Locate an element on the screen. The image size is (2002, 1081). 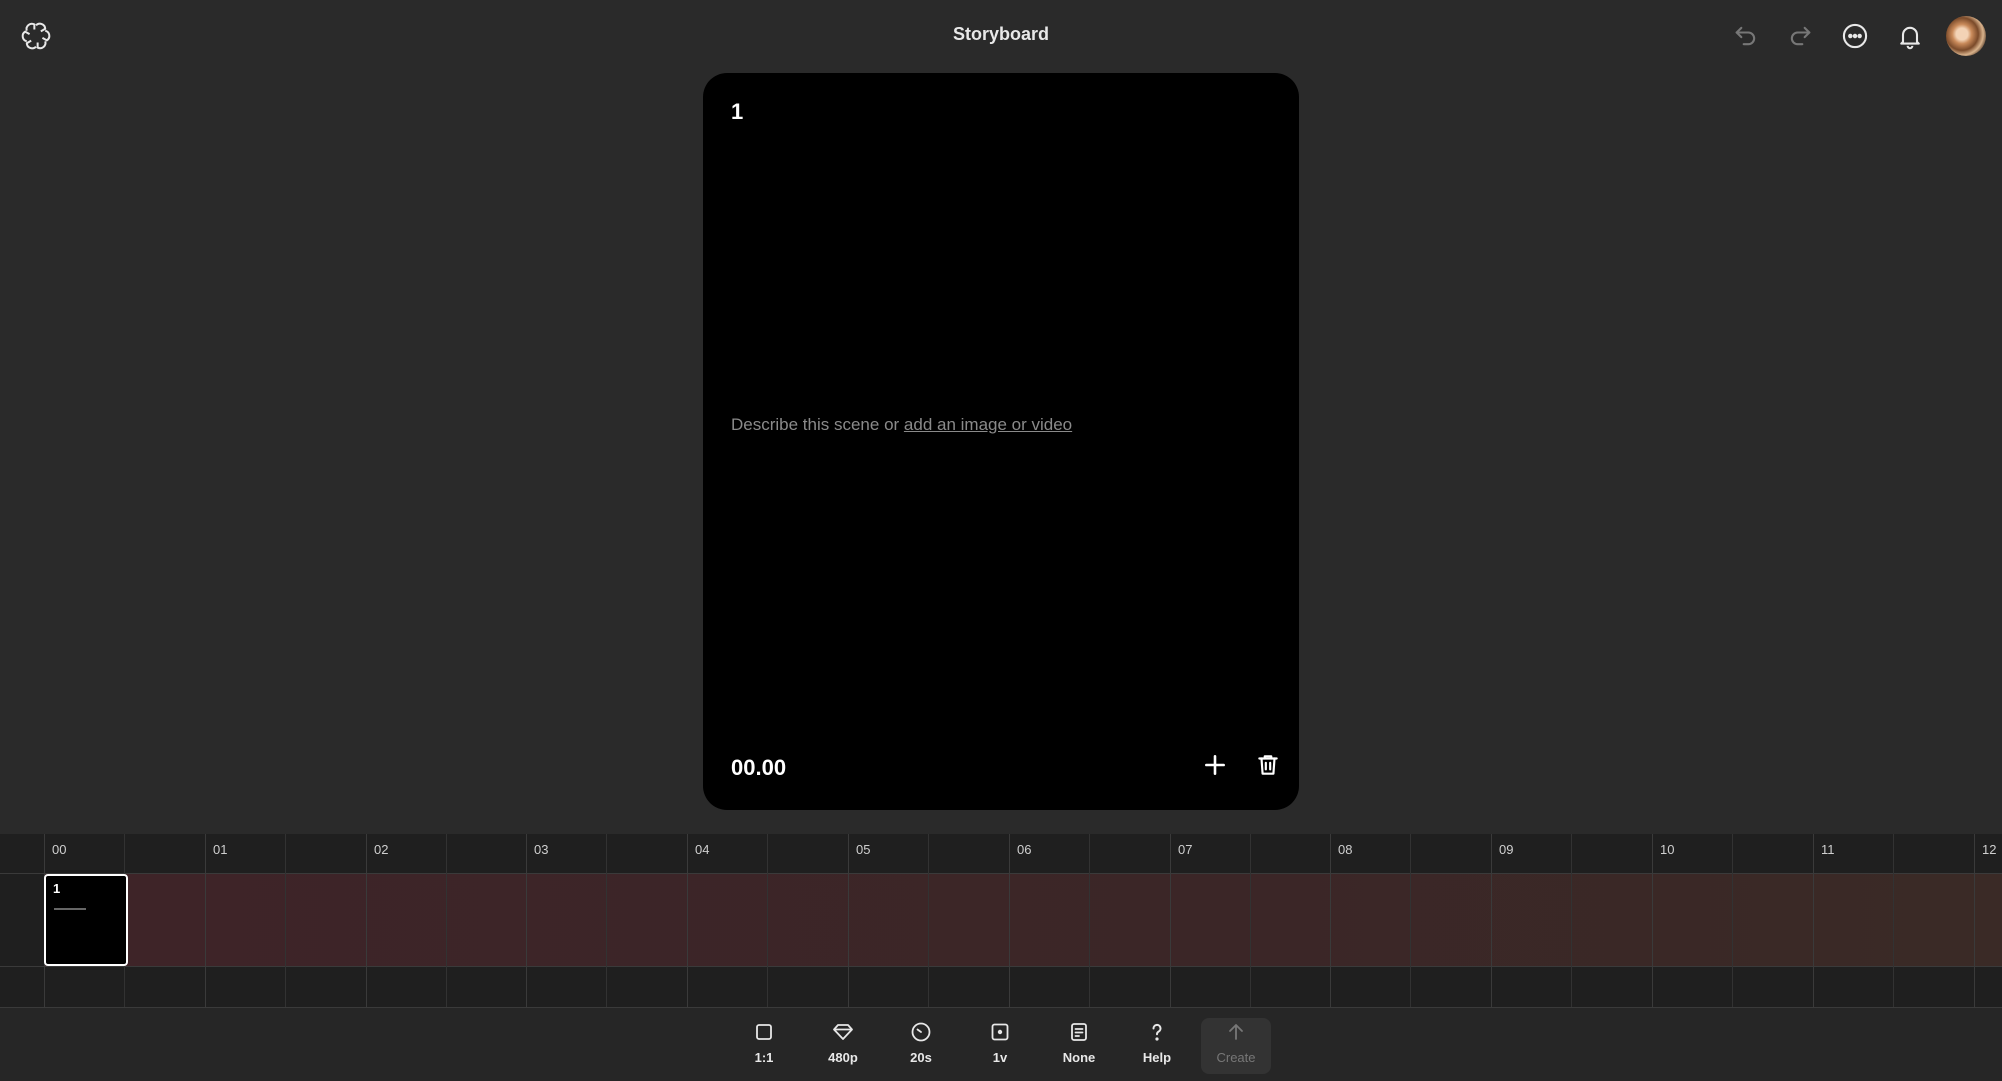
timeline-tick-label: 04 is located at coordinates (702, 849).